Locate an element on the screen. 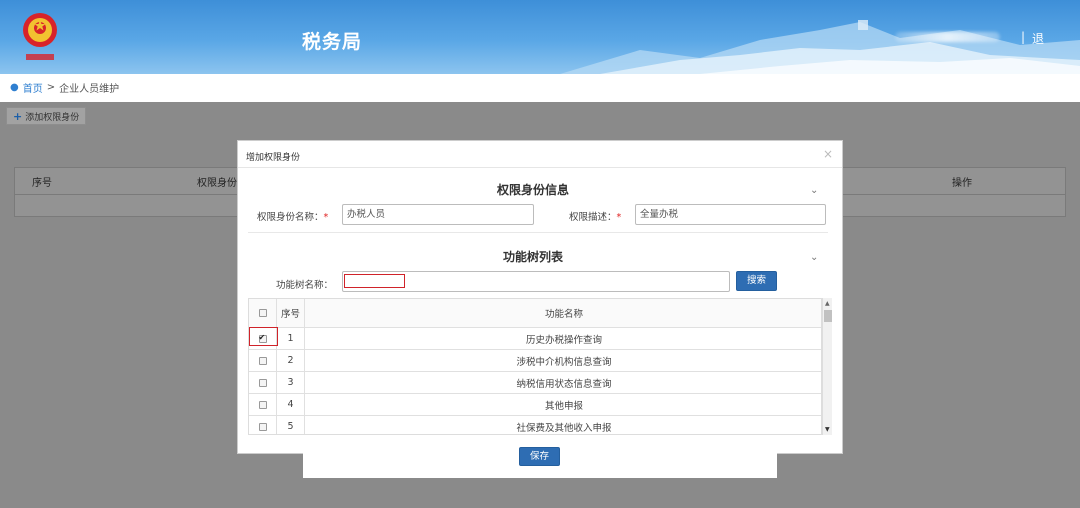 The width and height of the screenshot is (1080, 508). table-header-row: 序号 功能名称 is located at coordinates (535, 313).